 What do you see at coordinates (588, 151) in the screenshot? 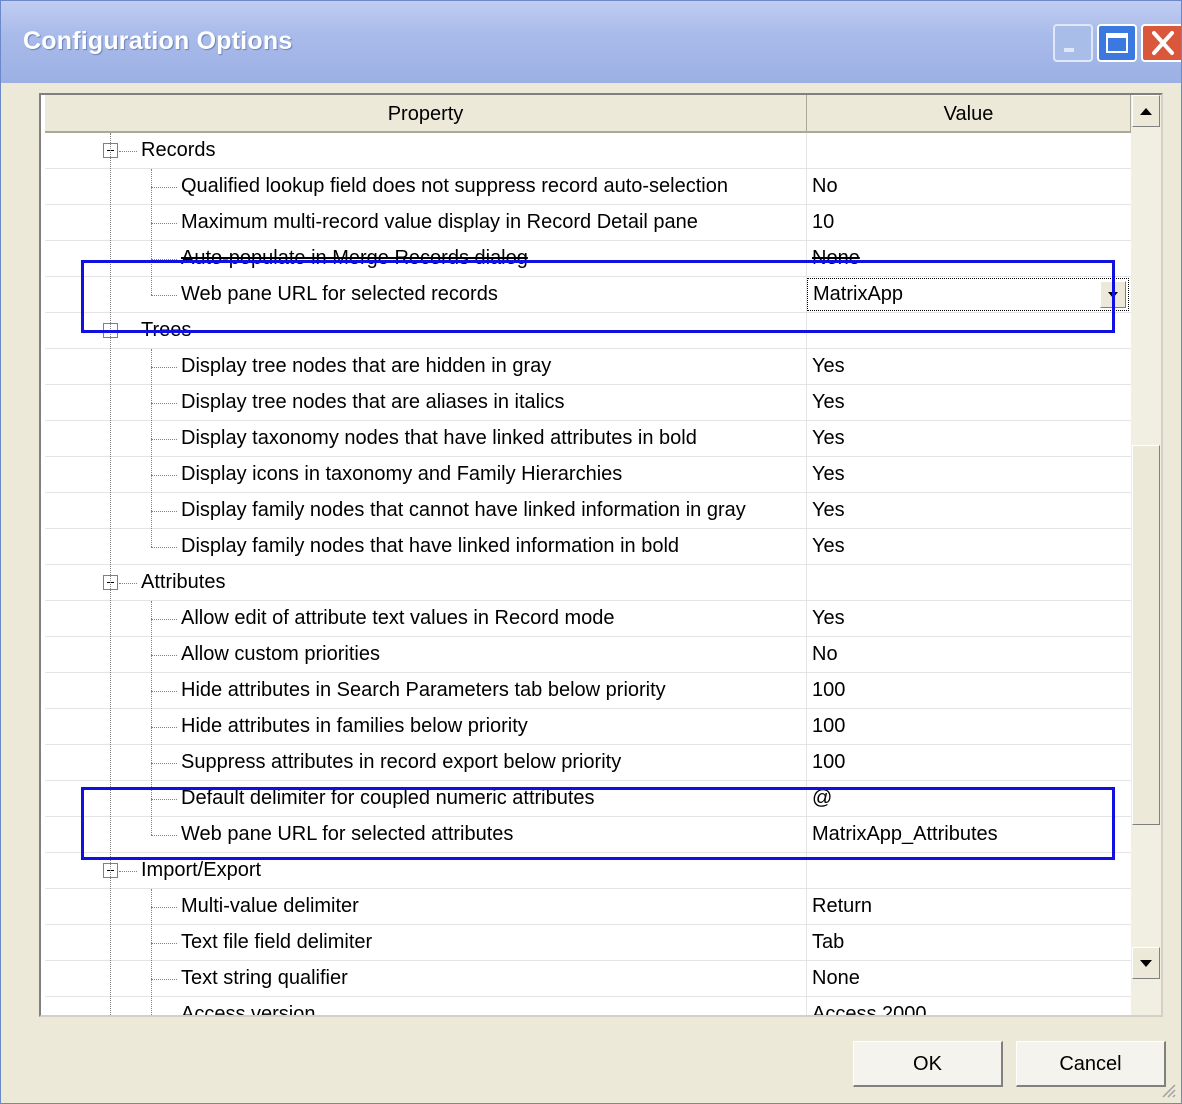
I see `category-row: Records` at bounding box center [588, 151].